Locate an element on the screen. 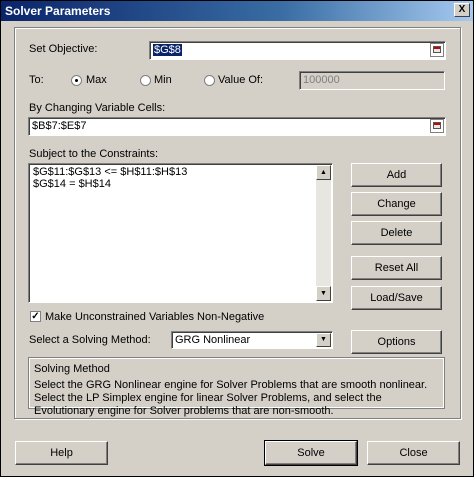  max-label: Max is located at coordinates (96, 80).